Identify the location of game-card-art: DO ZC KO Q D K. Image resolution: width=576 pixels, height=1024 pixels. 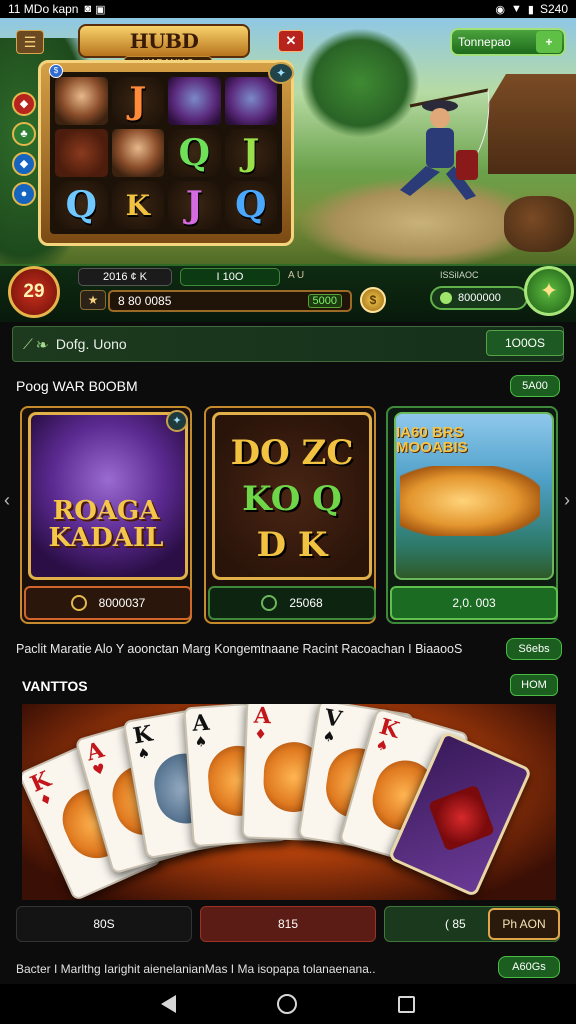
(292, 496).